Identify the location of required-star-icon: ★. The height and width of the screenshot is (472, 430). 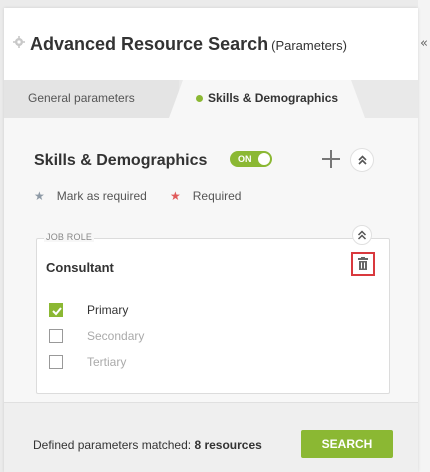
(175, 196).